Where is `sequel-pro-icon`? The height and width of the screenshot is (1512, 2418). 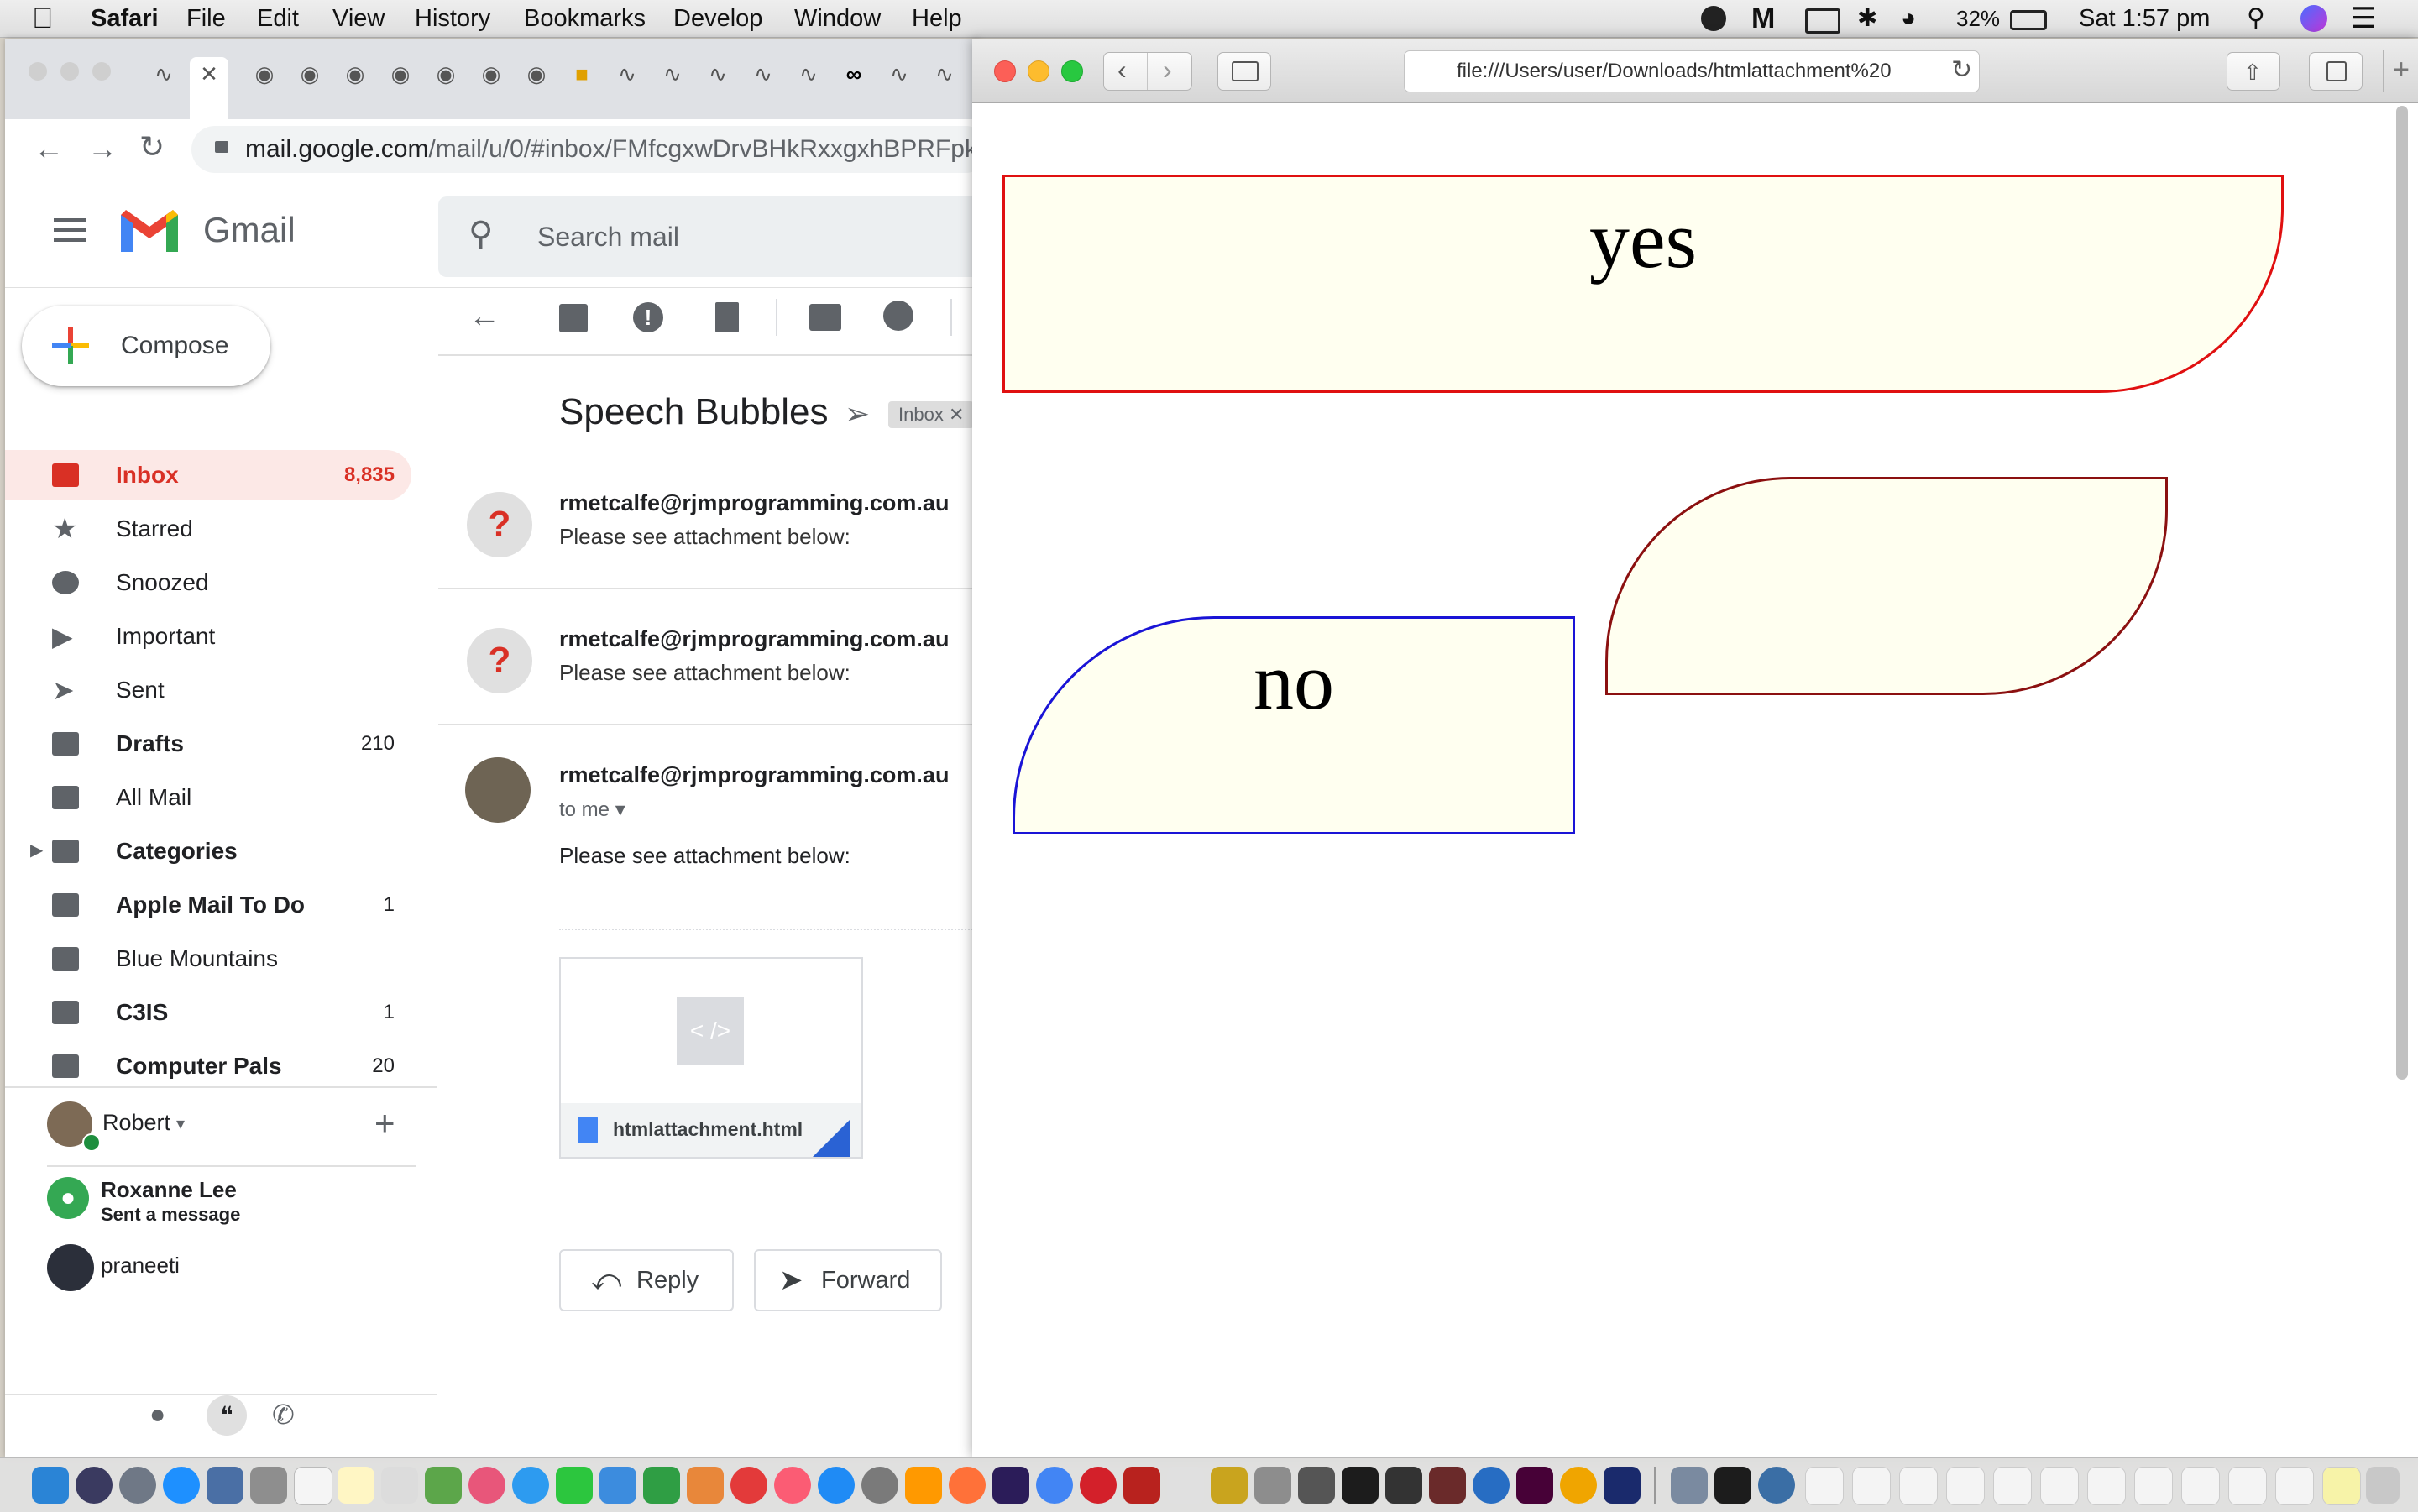 sequel-pro-icon is located at coordinates (1185, 1485).